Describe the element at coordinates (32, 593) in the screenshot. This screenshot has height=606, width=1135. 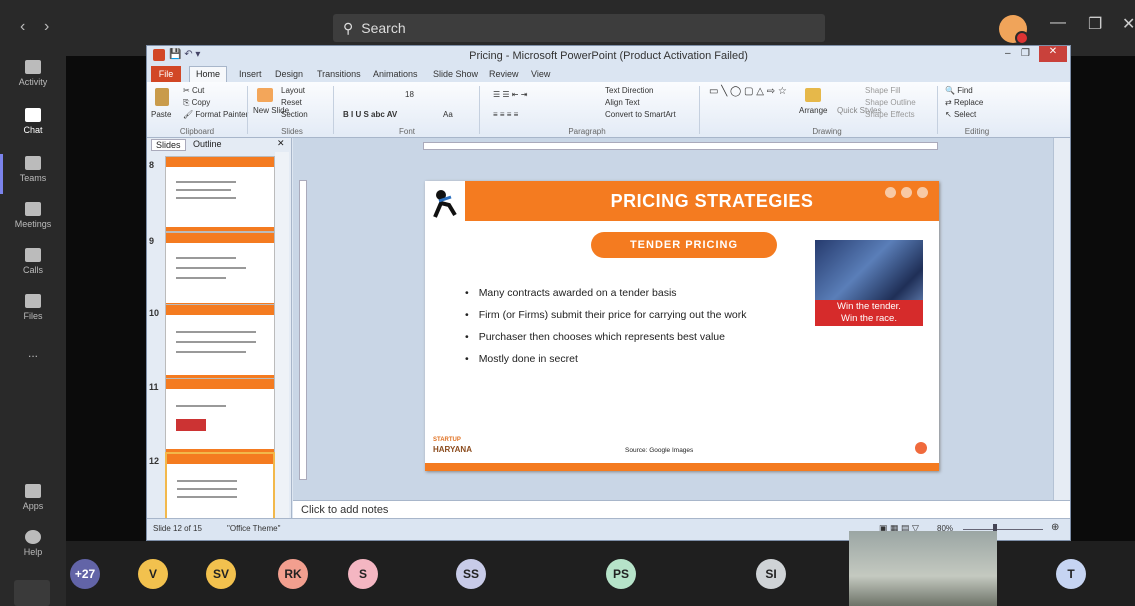
I see `device-button` at that location.